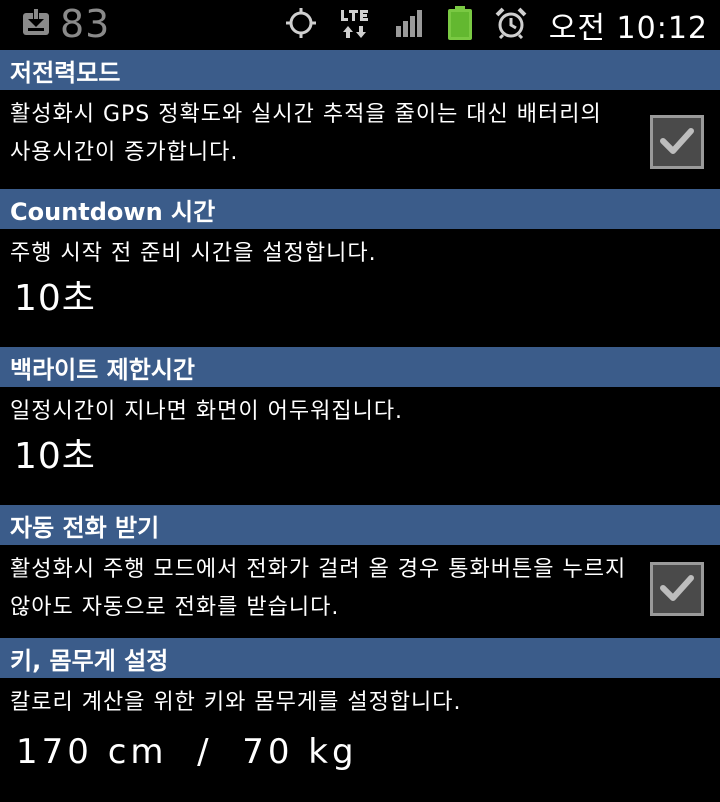  I want to click on battery-icon, so click(460, 25).